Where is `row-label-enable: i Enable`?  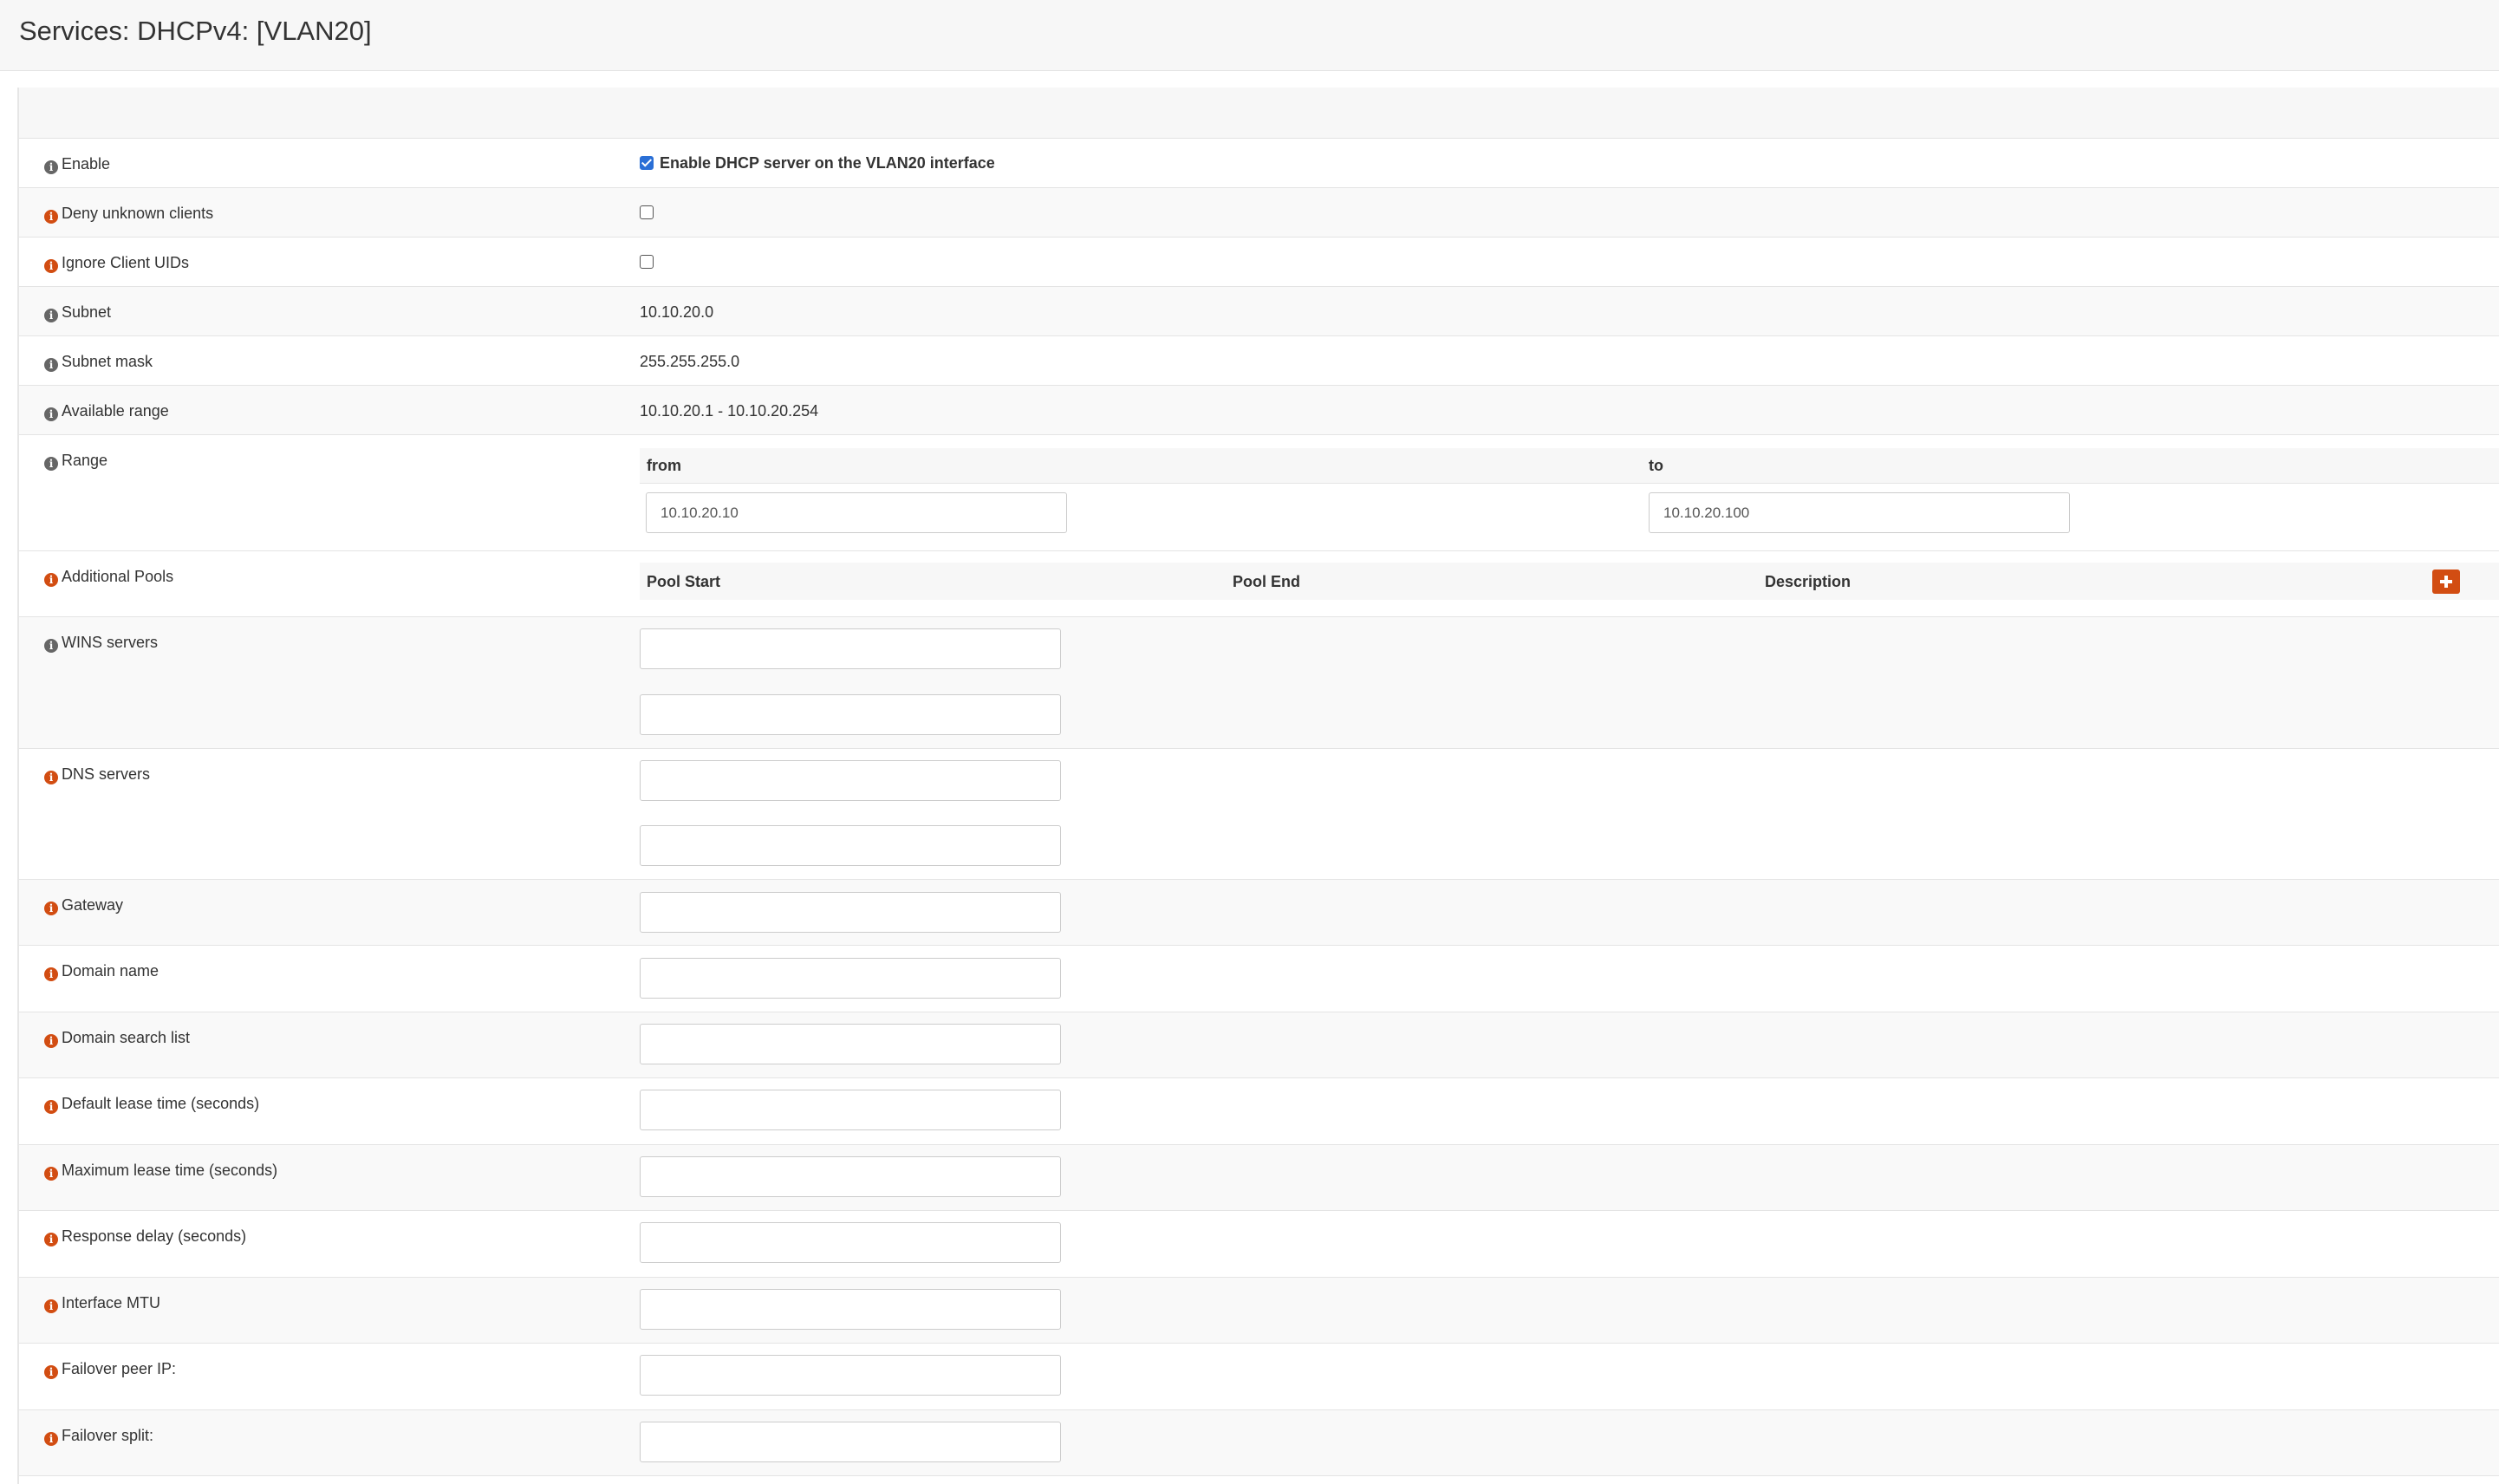 row-label-enable: i Enable is located at coordinates (77, 164).